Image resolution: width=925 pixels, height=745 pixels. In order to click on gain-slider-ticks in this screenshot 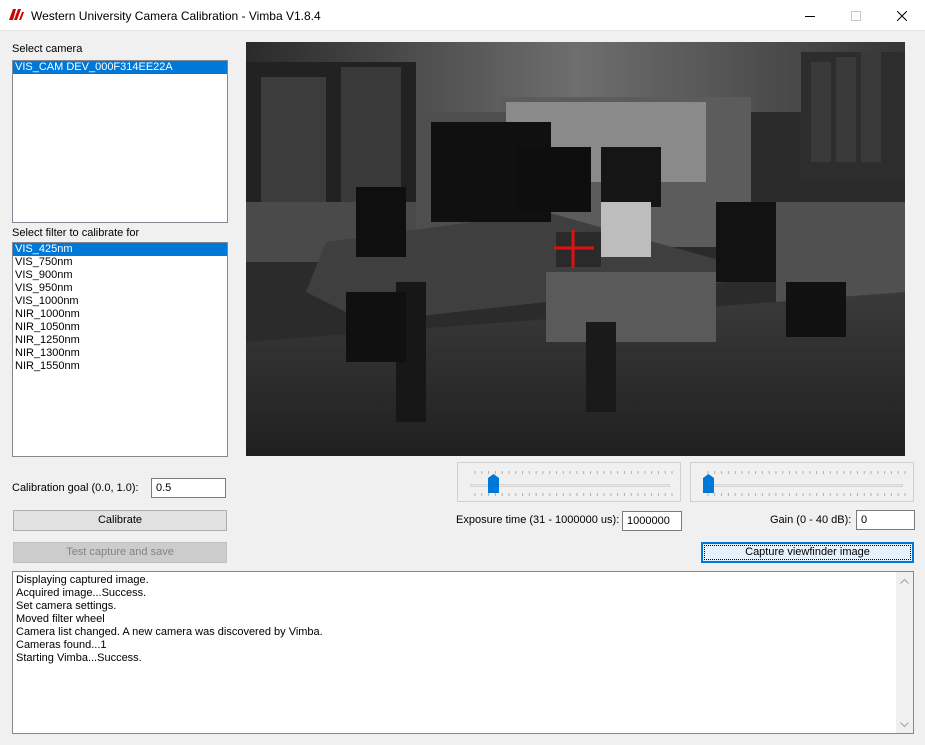, I will do `click(806, 483)`.